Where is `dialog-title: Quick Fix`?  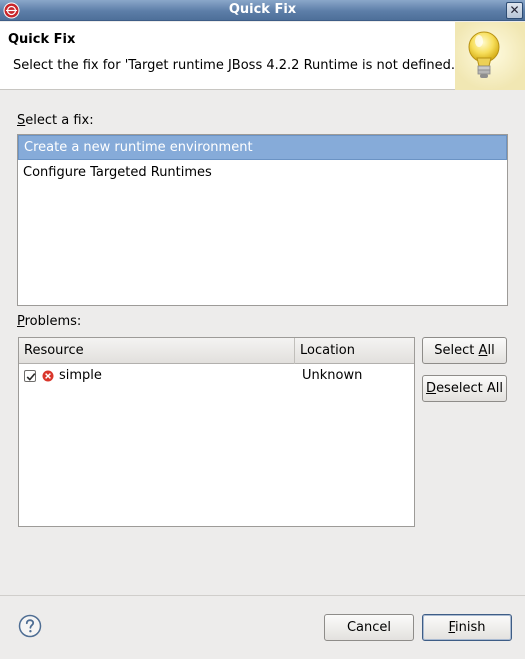 dialog-title: Quick Fix is located at coordinates (42, 39).